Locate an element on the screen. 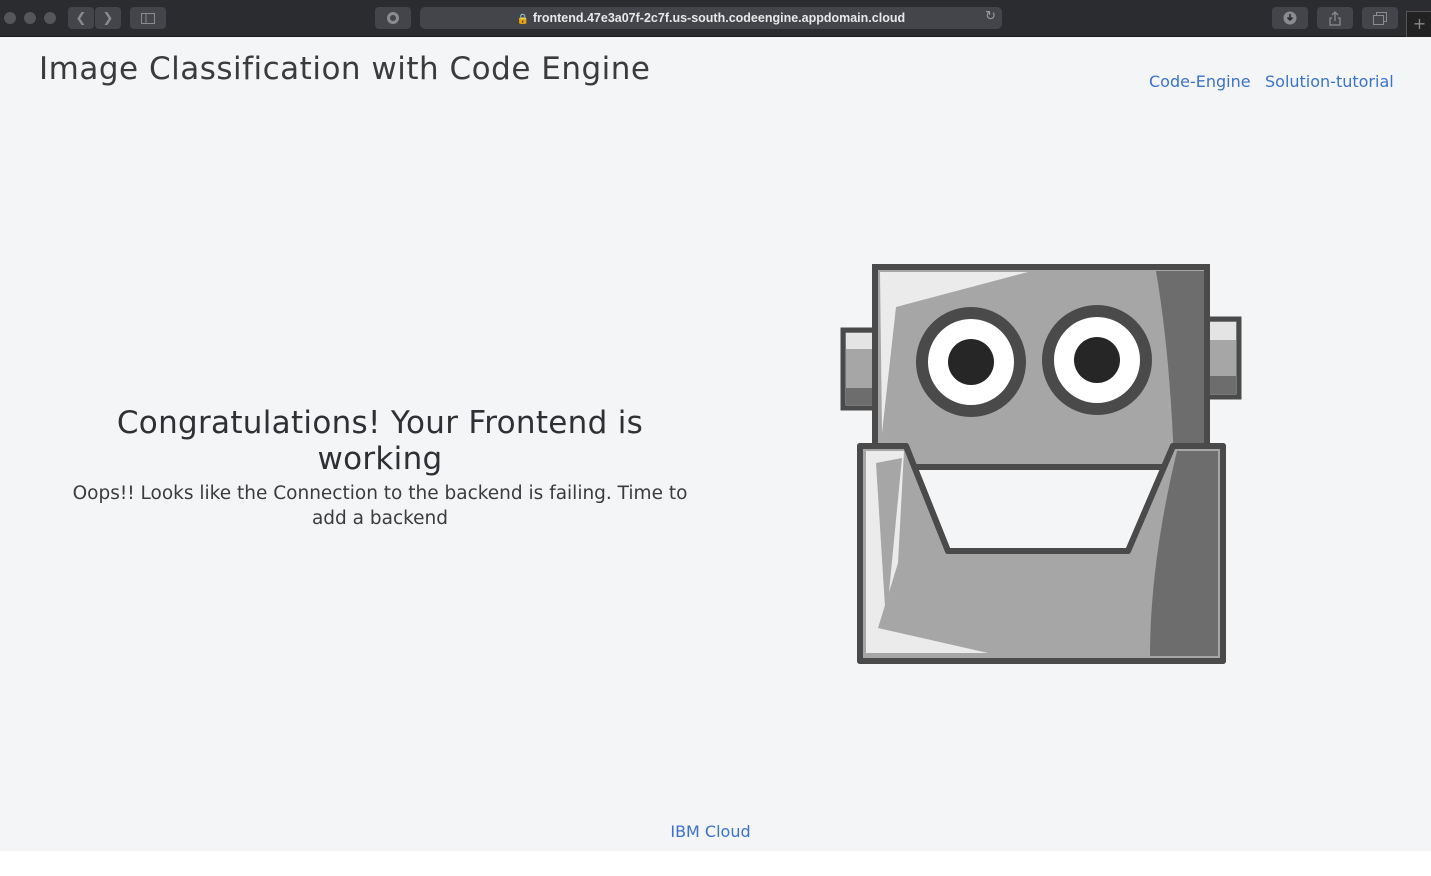  lock-icon: 🔒 is located at coordinates (523, 19).